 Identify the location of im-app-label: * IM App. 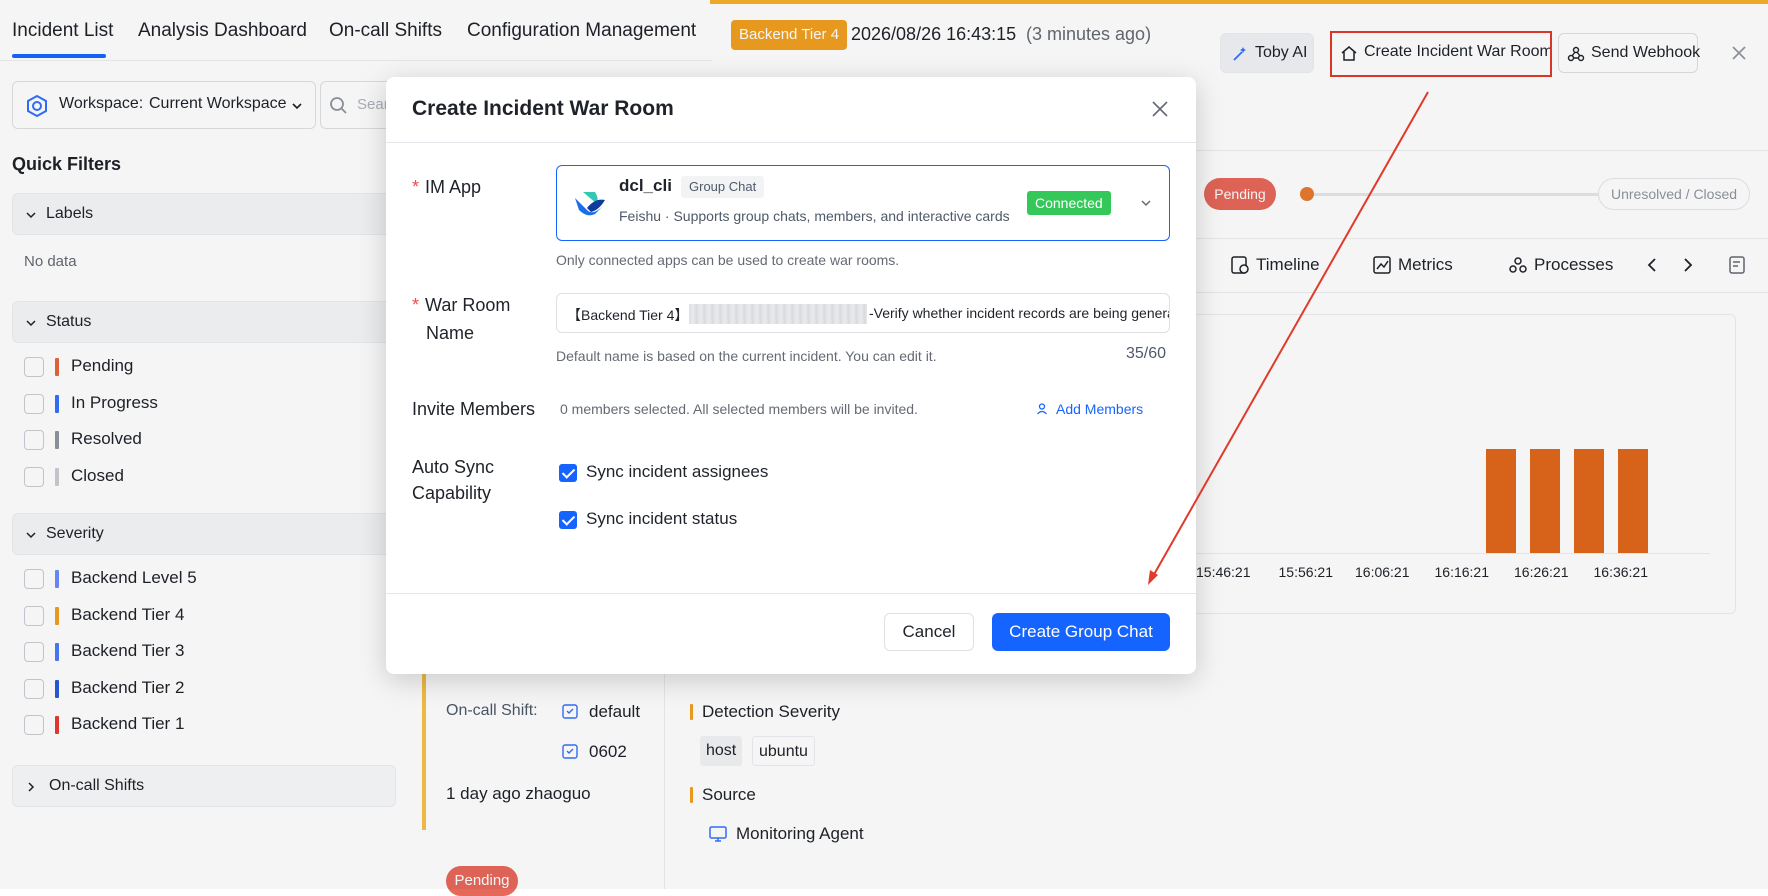
(447, 187).